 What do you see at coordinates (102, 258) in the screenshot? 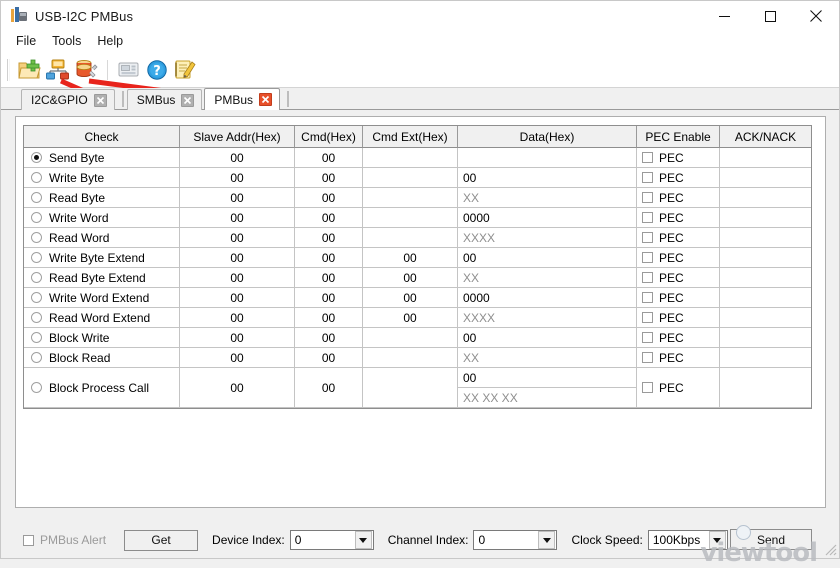
I see `transaction-type-cell: Write Byte Extend` at bounding box center [102, 258].